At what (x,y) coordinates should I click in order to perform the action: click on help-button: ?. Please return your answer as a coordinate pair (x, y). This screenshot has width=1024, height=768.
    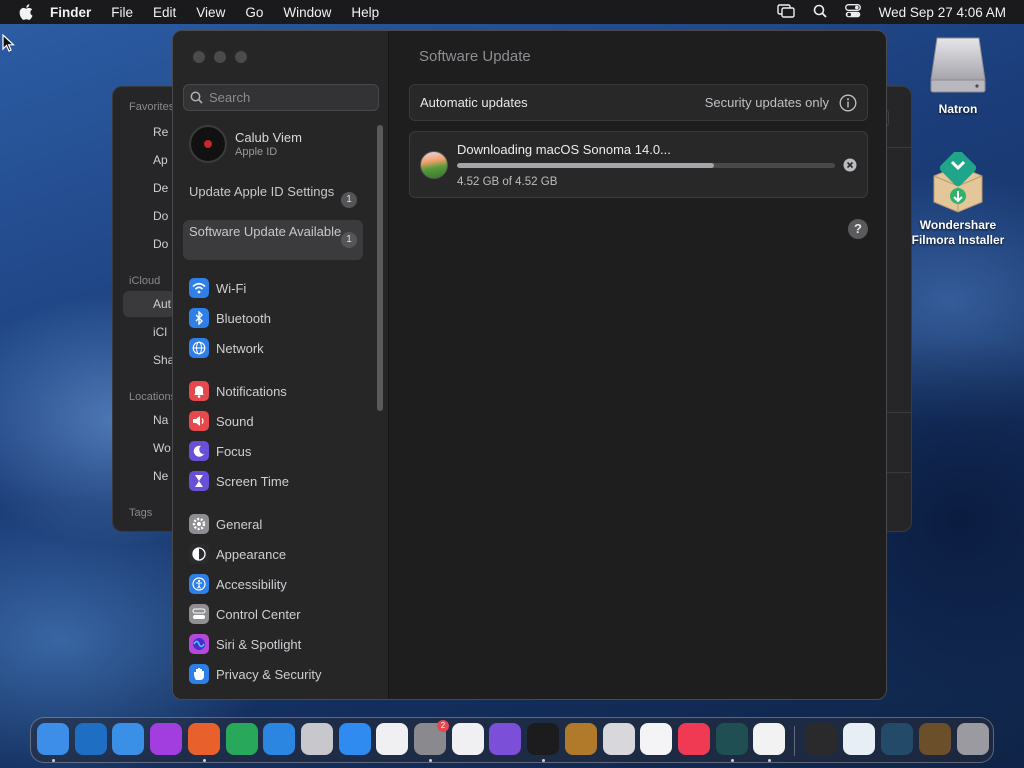
    Looking at the image, I should click on (858, 229).